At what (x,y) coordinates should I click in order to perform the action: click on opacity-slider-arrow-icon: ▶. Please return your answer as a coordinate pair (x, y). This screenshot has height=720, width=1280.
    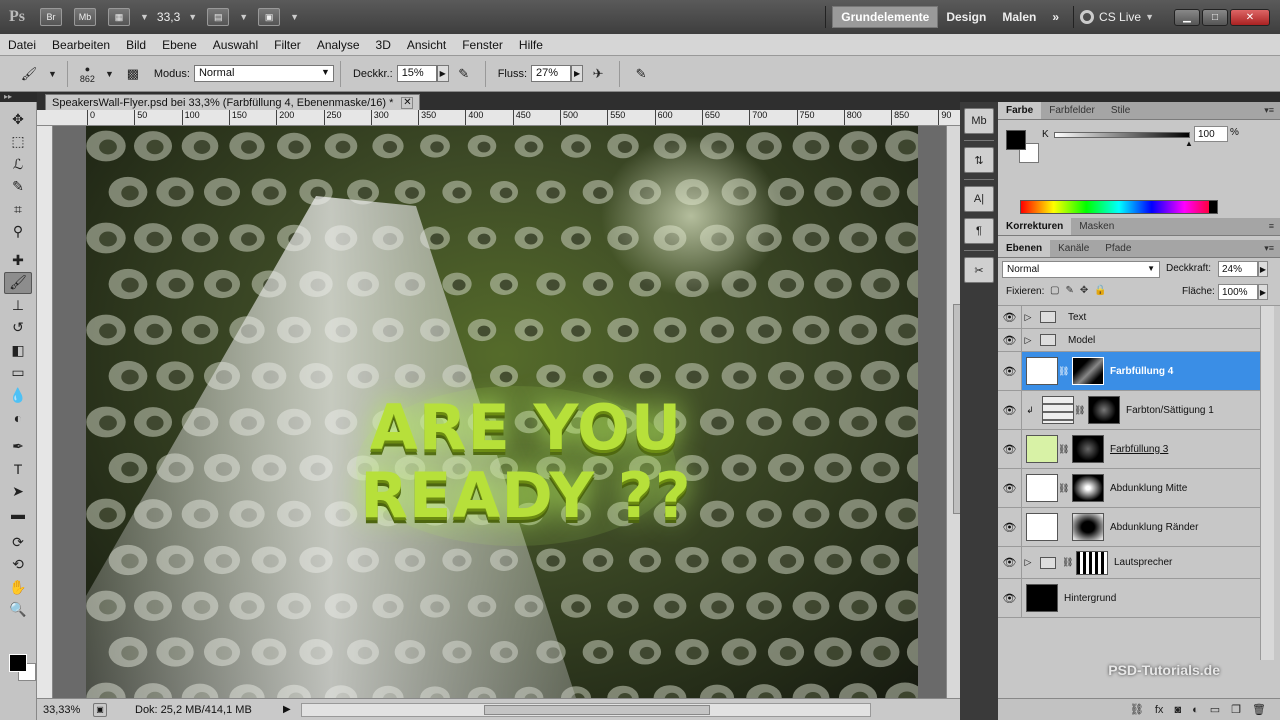
    Looking at the image, I should click on (442, 73).